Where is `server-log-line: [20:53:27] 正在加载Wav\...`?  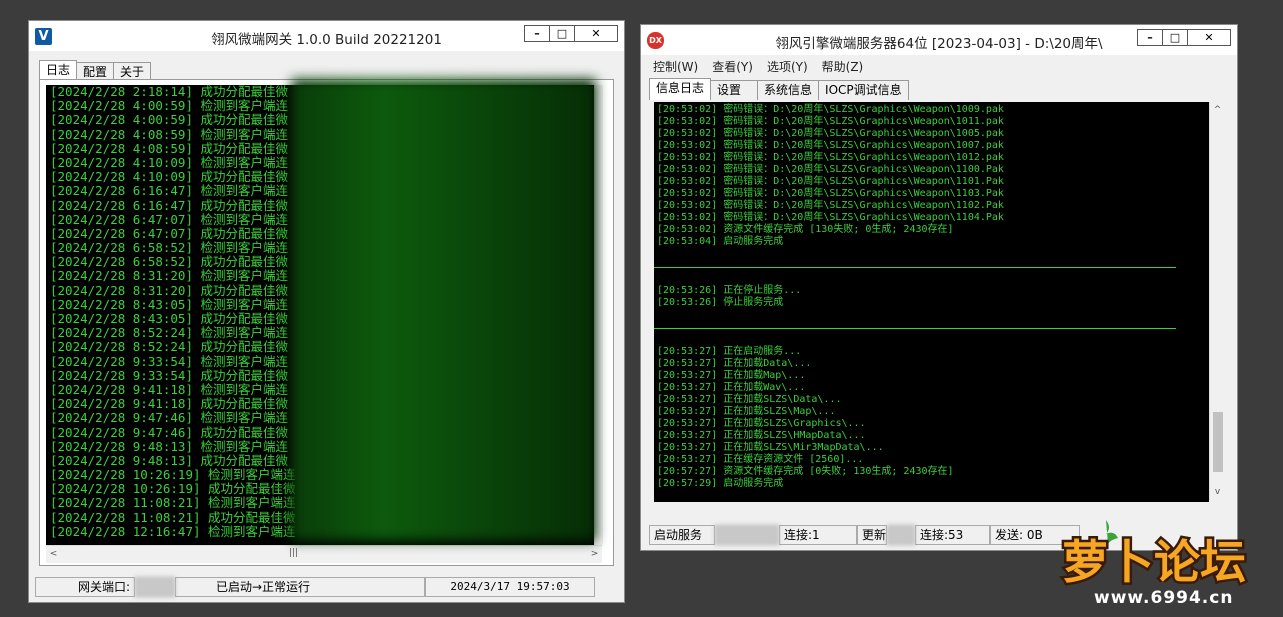 server-log-line: [20:53:27] 正在加载Wav\... is located at coordinates (731, 387).